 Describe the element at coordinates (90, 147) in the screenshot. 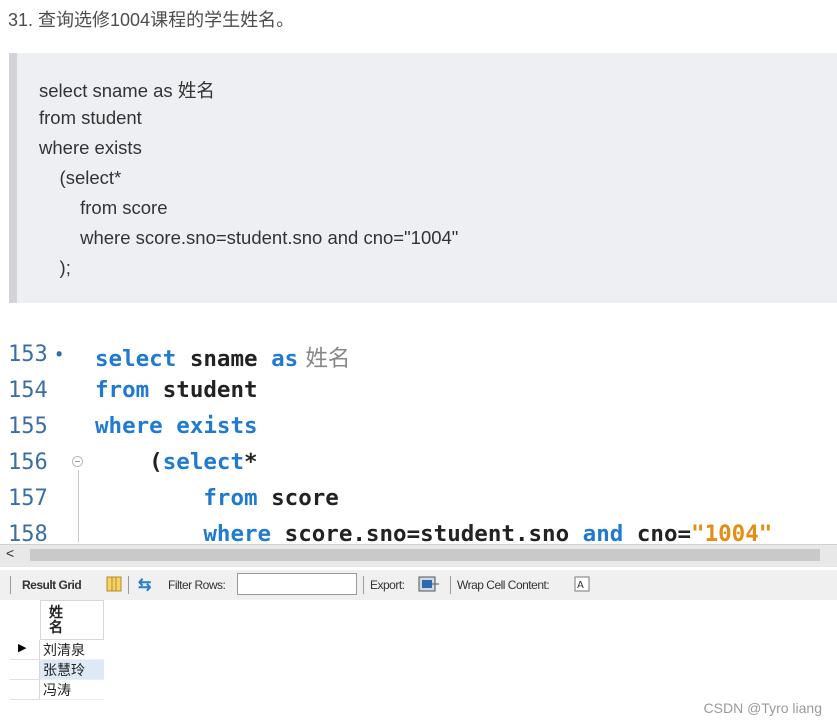

I see `code-line: where exists` at that location.